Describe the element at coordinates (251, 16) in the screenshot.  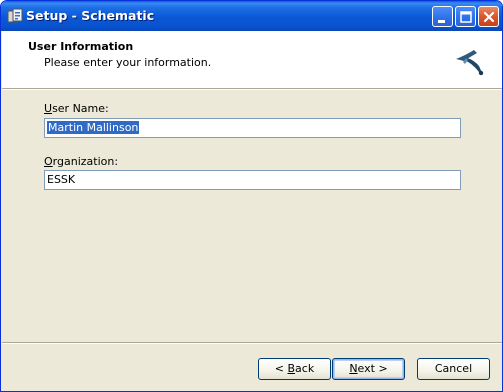
I see `title-bar: Setup - Schematic` at that location.